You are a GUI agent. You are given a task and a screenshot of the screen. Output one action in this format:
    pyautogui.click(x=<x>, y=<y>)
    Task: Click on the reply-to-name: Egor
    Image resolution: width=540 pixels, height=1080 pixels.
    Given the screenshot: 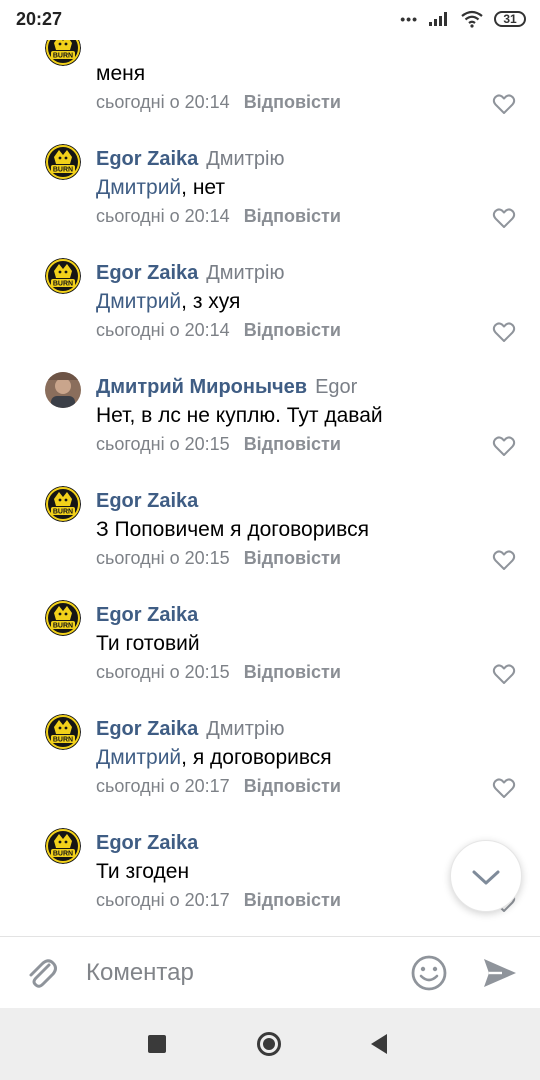 What is the action you would take?
    pyautogui.click(x=336, y=387)
    